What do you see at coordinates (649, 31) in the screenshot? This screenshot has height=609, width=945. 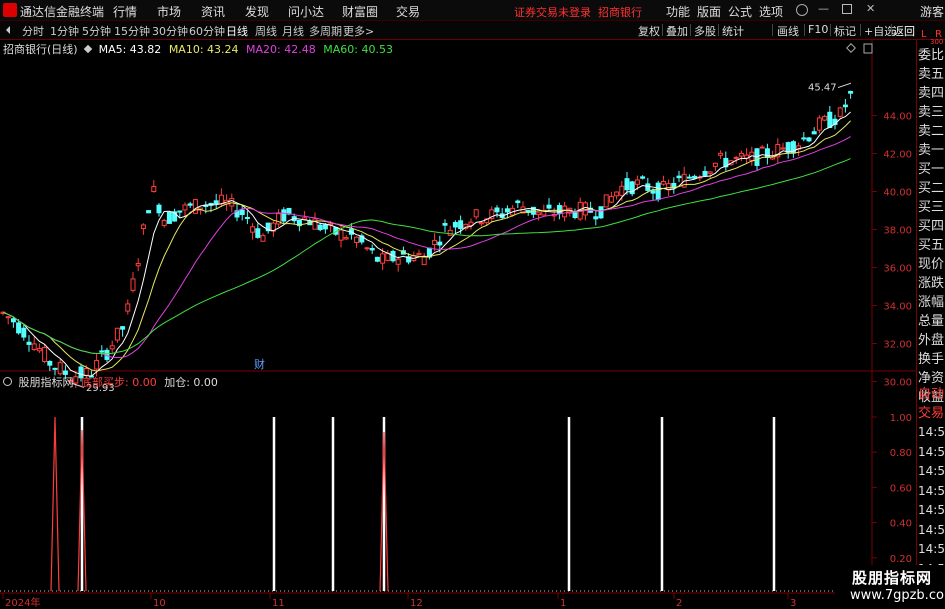 I see `adjust-button: 复权` at bounding box center [649, 31].